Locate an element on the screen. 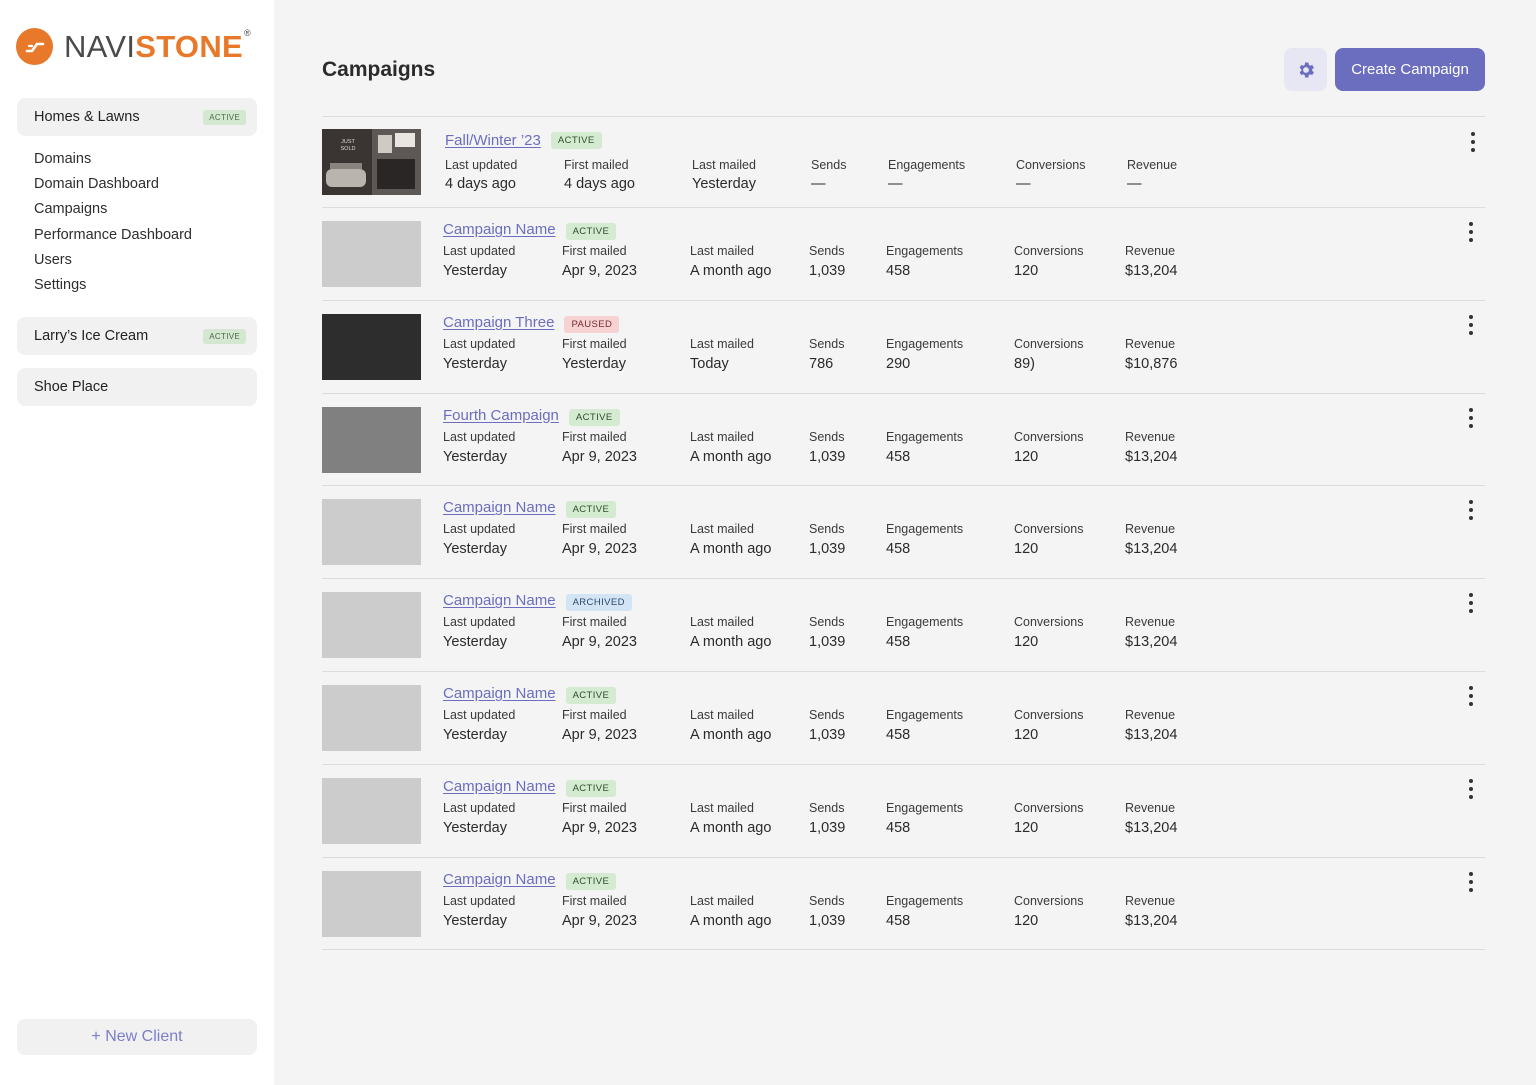 The height and width of the screenshot is (1085, 1536). col-value: Yesterday is located at coordinates (475, 642).